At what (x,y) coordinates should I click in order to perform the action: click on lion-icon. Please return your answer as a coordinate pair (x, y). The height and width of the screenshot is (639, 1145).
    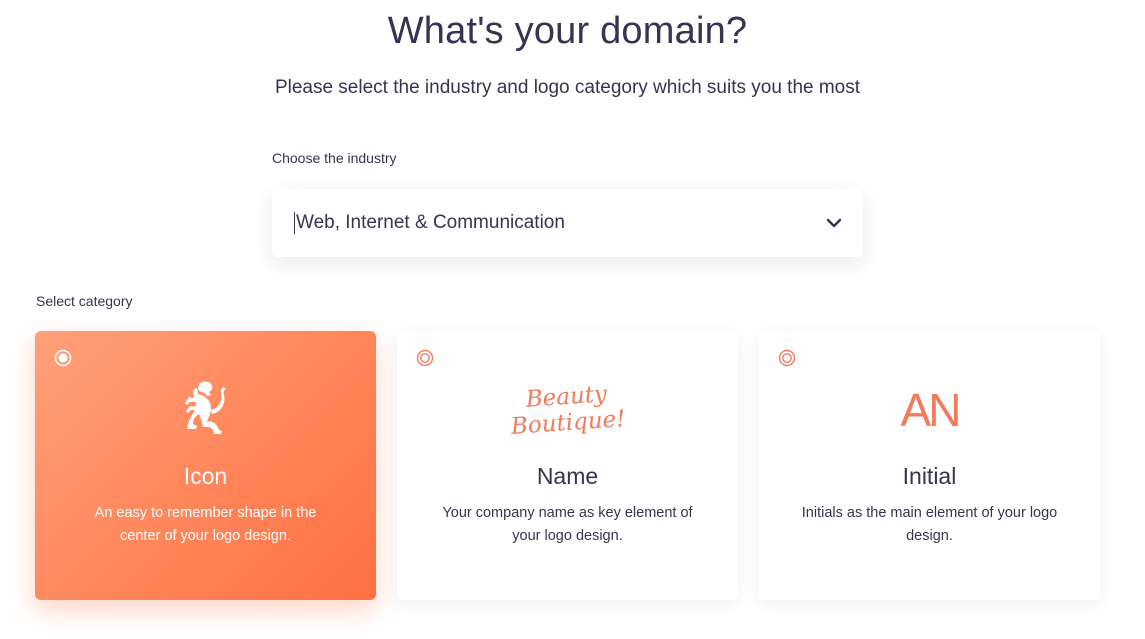
    Looking at the image, I should click on (205, 410).